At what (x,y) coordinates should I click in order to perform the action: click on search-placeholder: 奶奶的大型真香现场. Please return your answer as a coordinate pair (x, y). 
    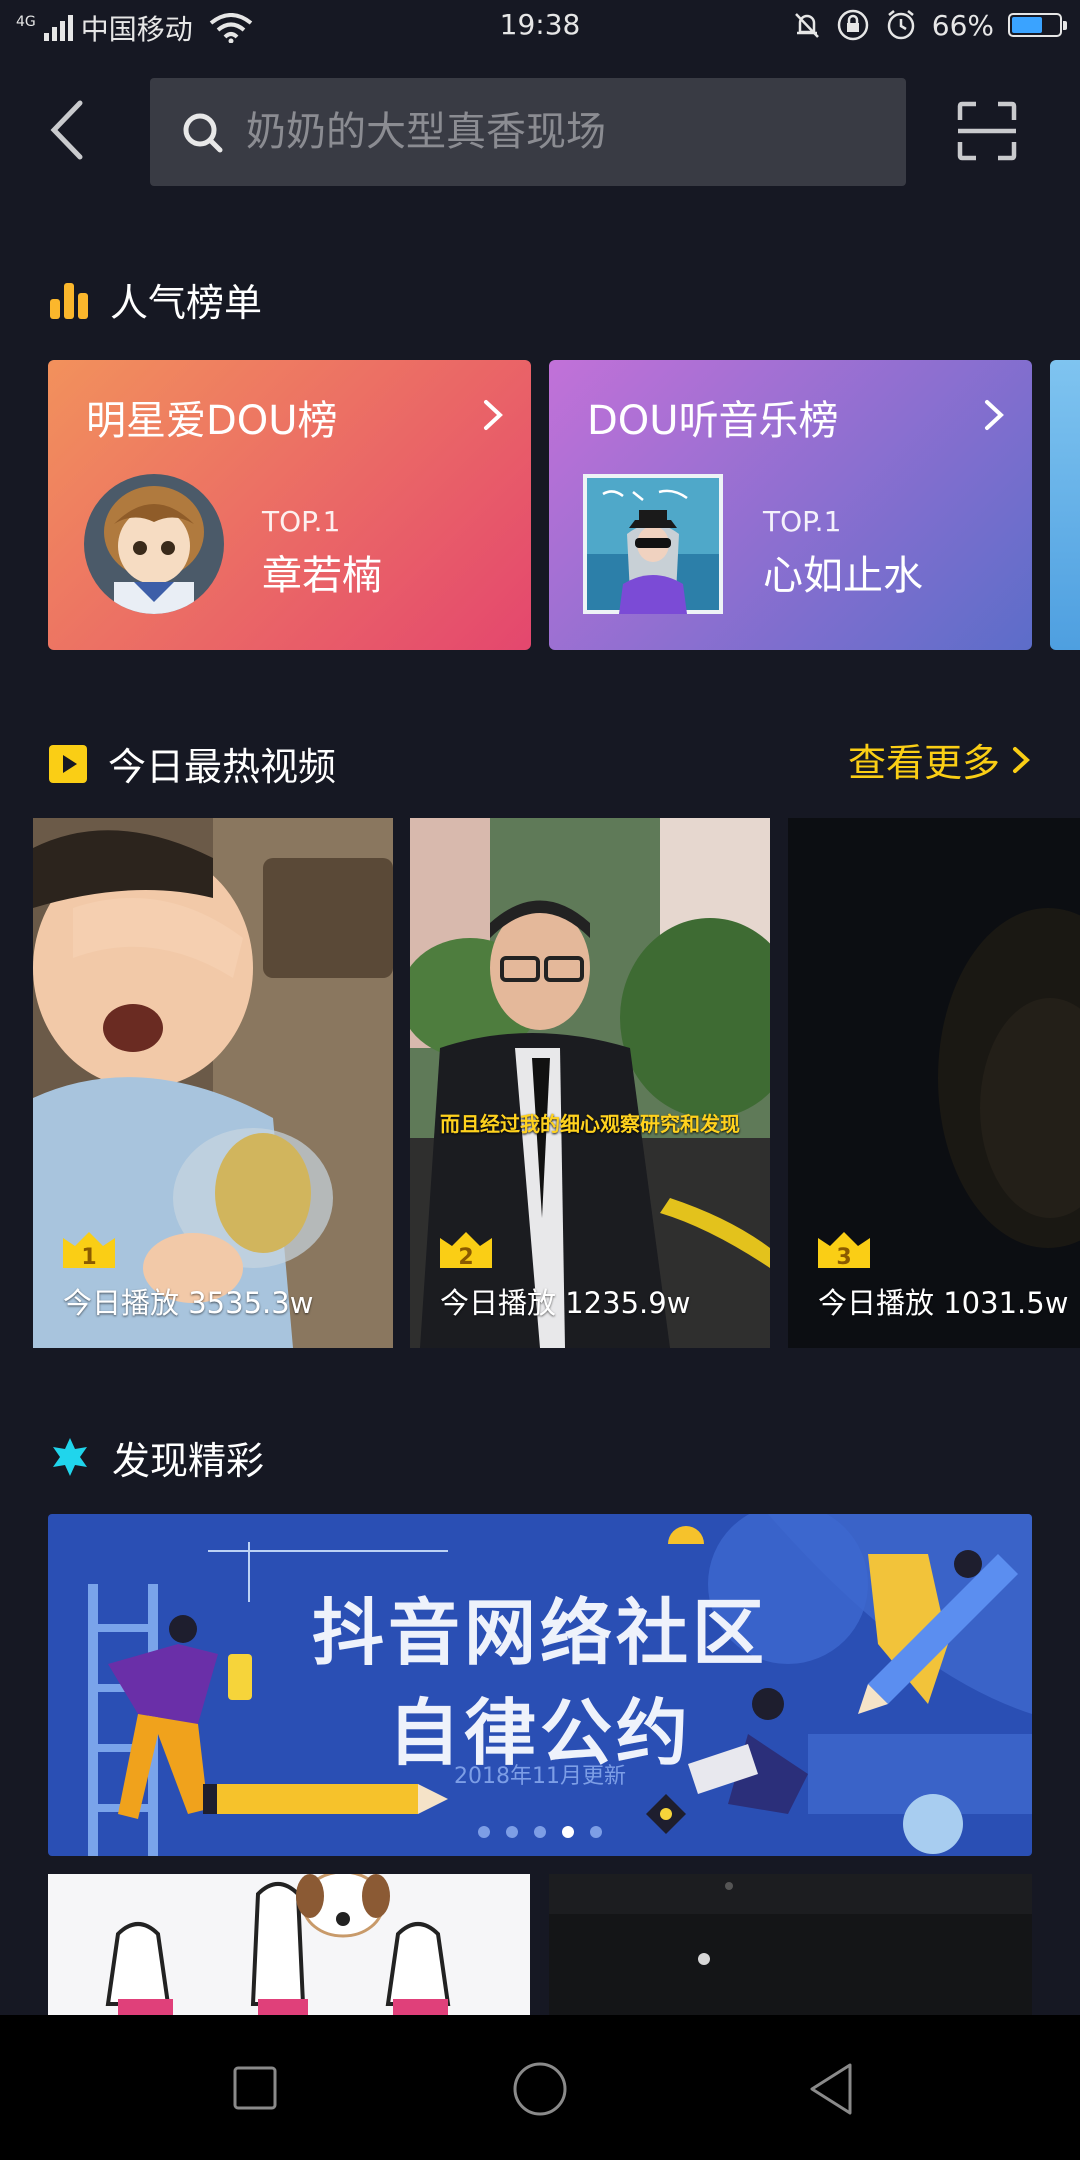
    Looking at the image, I should click on (426, 132).